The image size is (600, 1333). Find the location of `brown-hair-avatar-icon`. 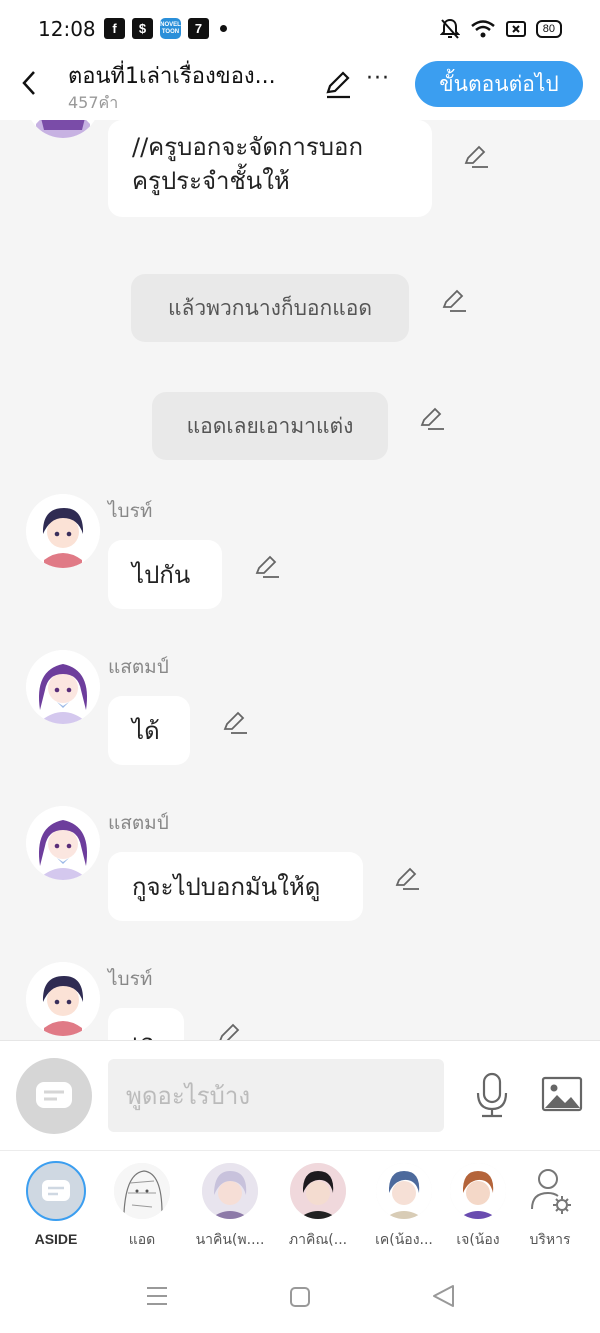

brown-hair-avatar-icon is located at coordinates (478, 1191).